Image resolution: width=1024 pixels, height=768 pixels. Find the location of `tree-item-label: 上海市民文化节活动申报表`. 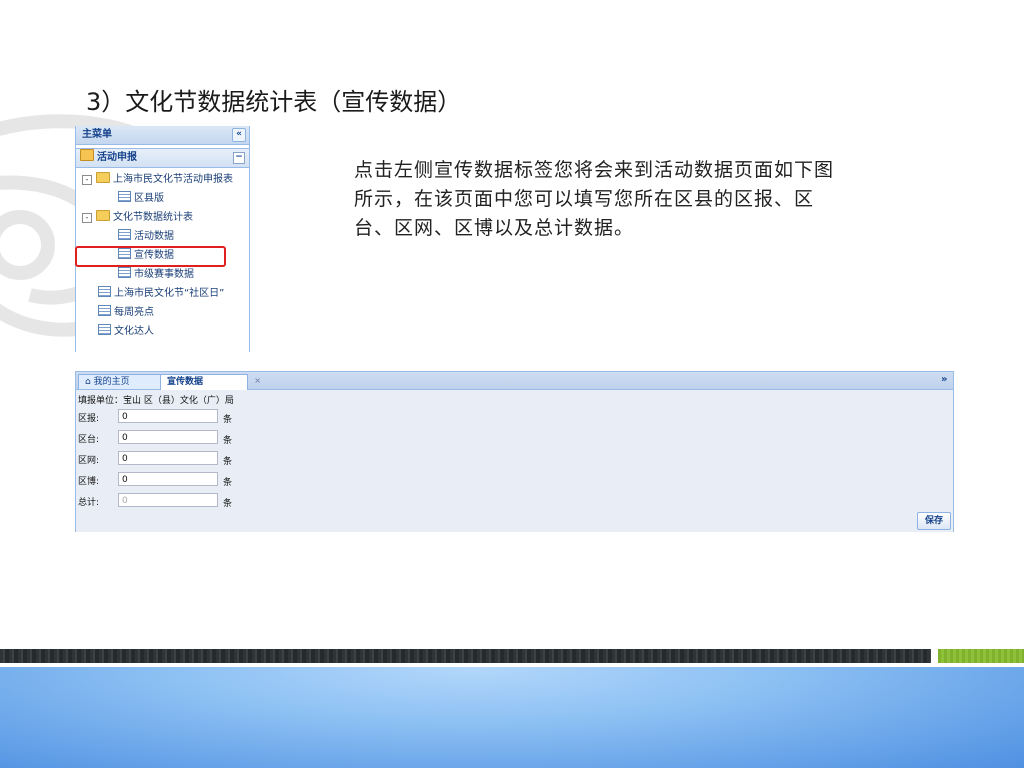

tree-item-label: 上海市民文化节活动申报表 is located at coordinates (173, 179).